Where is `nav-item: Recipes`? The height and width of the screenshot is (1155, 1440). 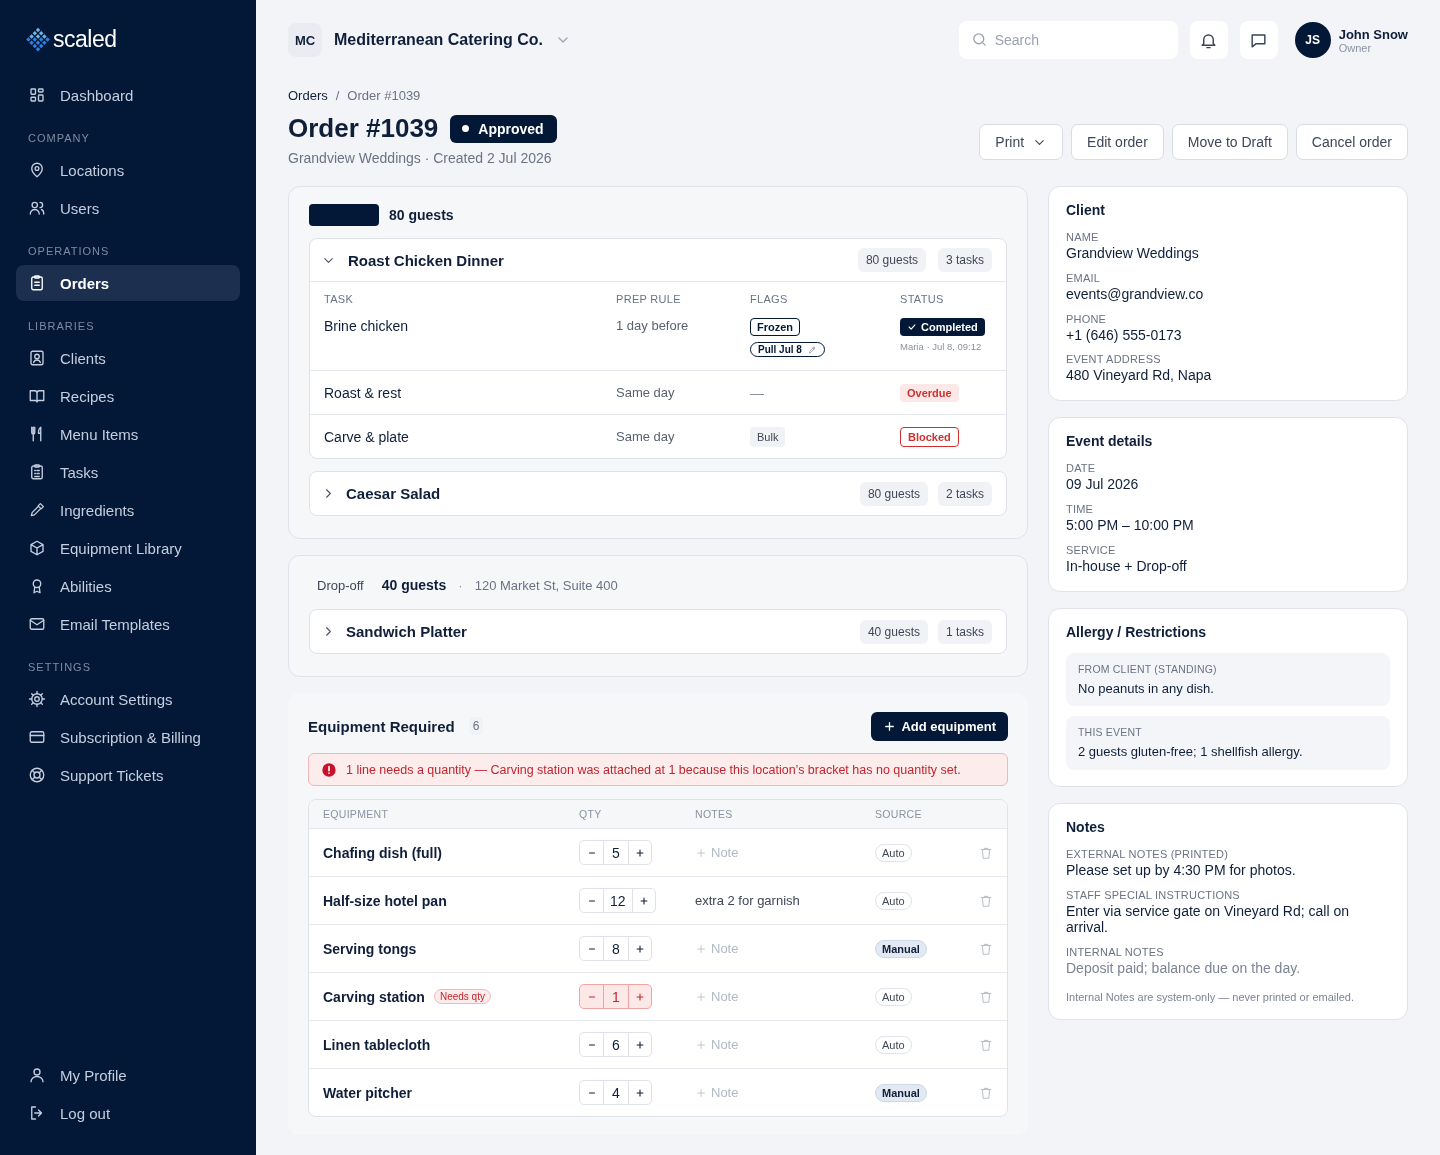 nav-item: Recipes is located at coordinates (128, 396).